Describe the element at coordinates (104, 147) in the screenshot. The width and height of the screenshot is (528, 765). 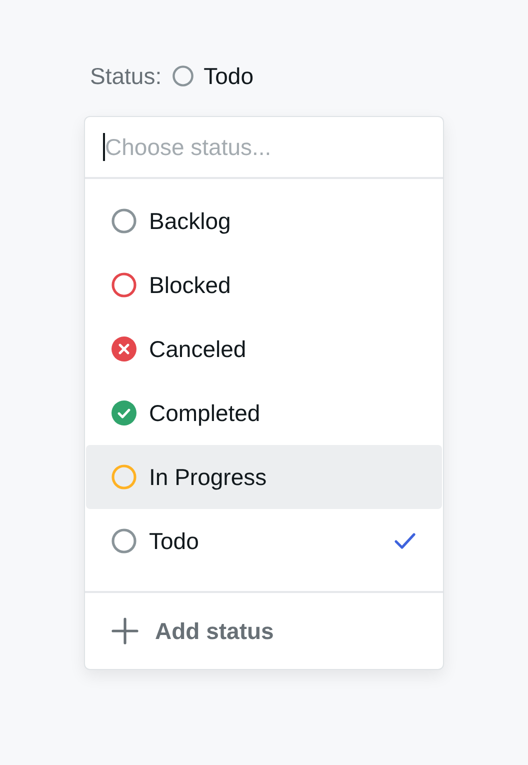
I see `text-cursor` at that location.